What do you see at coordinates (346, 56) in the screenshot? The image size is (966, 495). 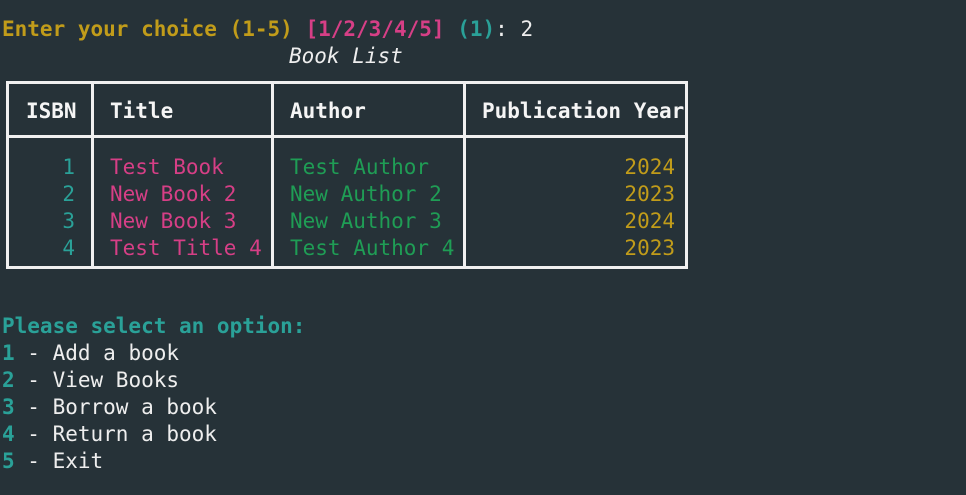 I see `table-title: Book List` at bounding box center [346, 56].